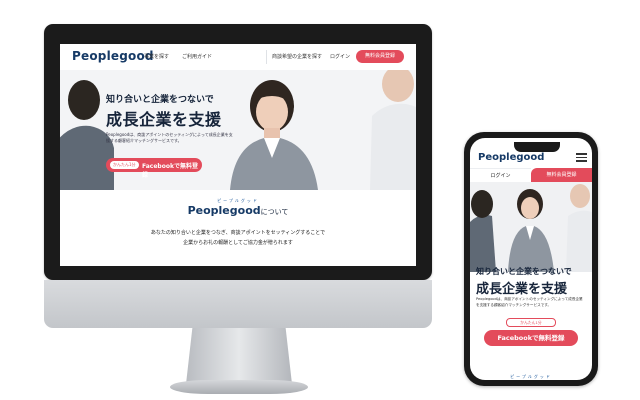 The width and height of the screenshot is (640, 400). What do you see at coordinates (224, 210) in the screenshot?
I see `about-title-brand: Peoplegood` at bounding box center [224, 210].